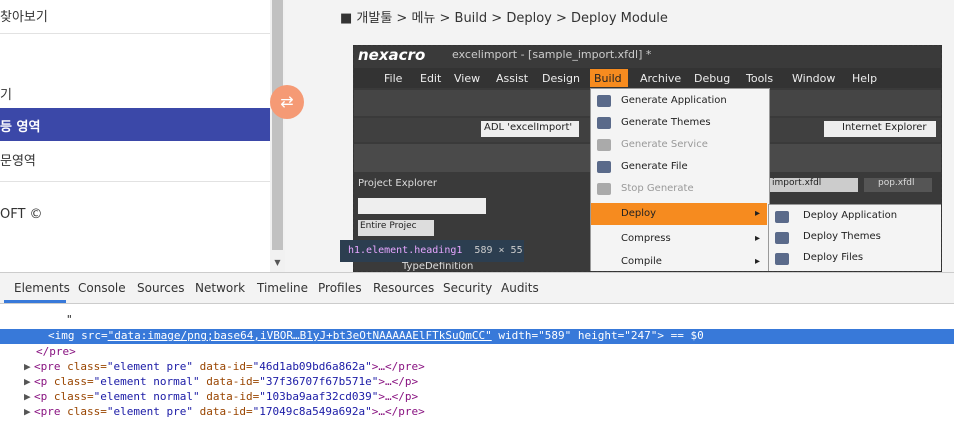  Describe the element at coordinates (477, 319) in the screenshot. I see `code-line-quote: "` at that location.